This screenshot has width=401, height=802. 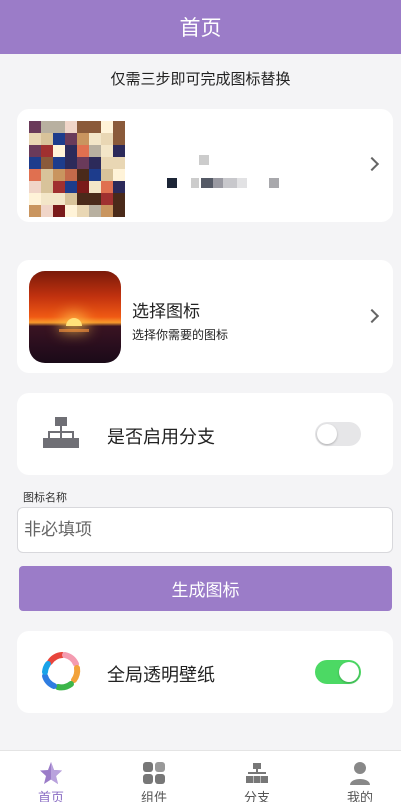 I want to click on person-icon, so click(x=360, y=773).